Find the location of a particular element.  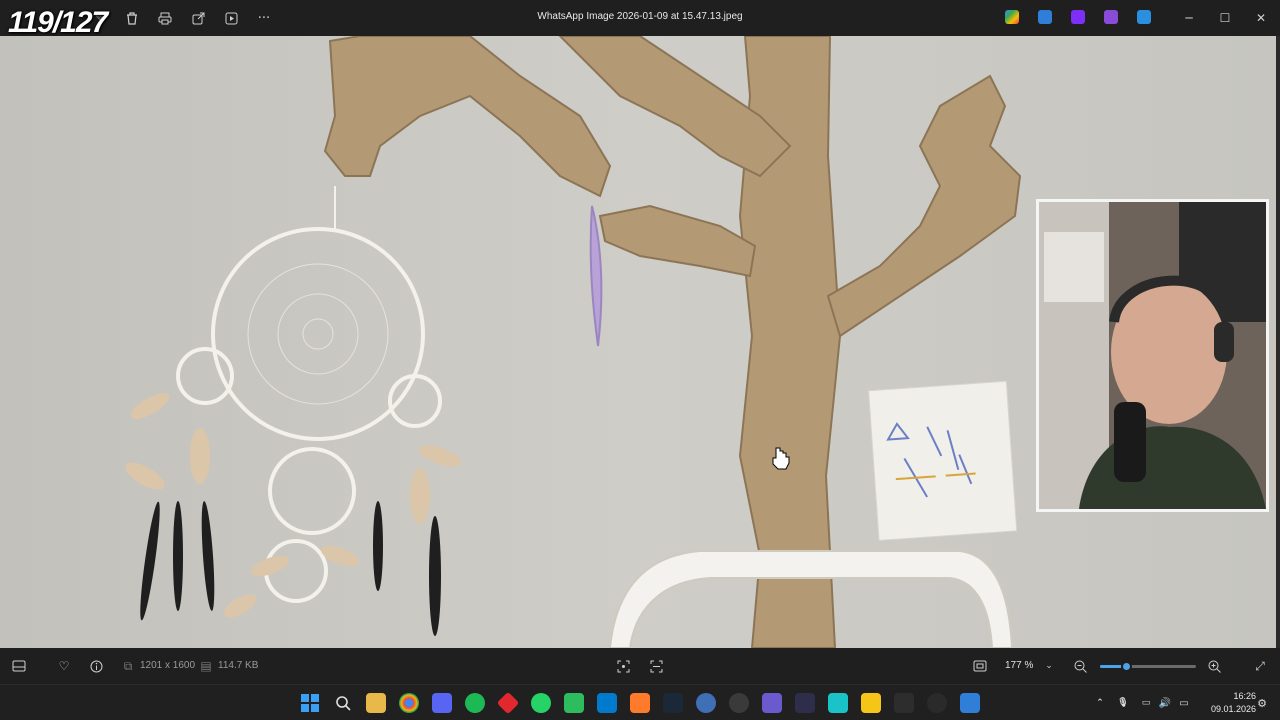

clock: 16:26 09.01.2026 is located at coordinates (1233, 703).